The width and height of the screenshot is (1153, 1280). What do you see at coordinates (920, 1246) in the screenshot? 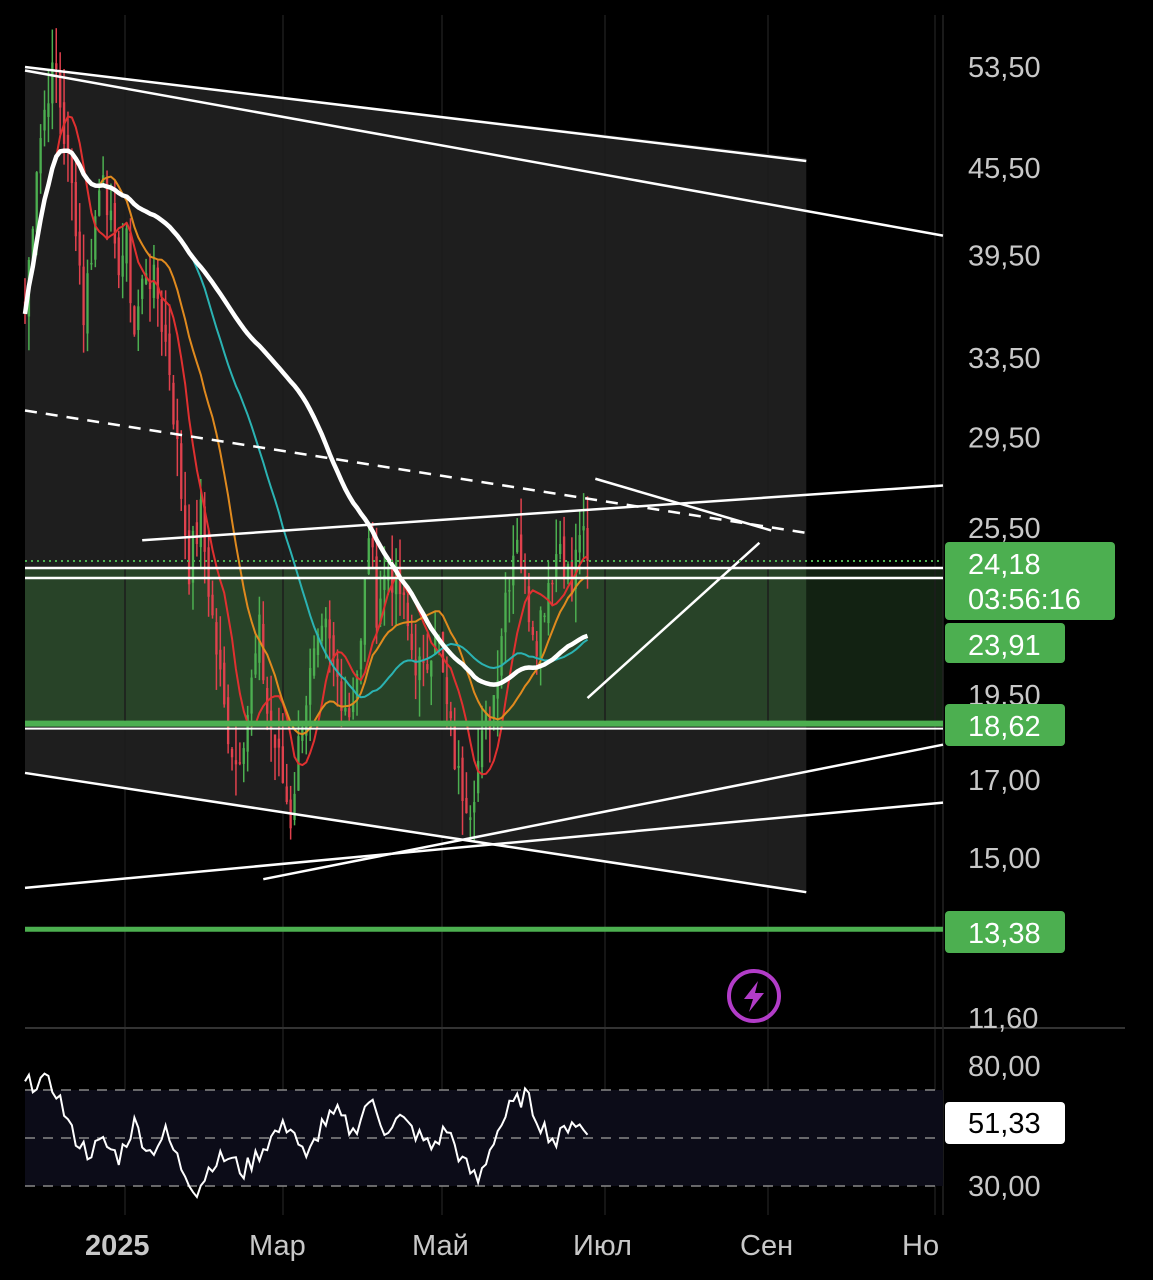
I see `x-tick-label: Но` at bounding box center [920, 1246].